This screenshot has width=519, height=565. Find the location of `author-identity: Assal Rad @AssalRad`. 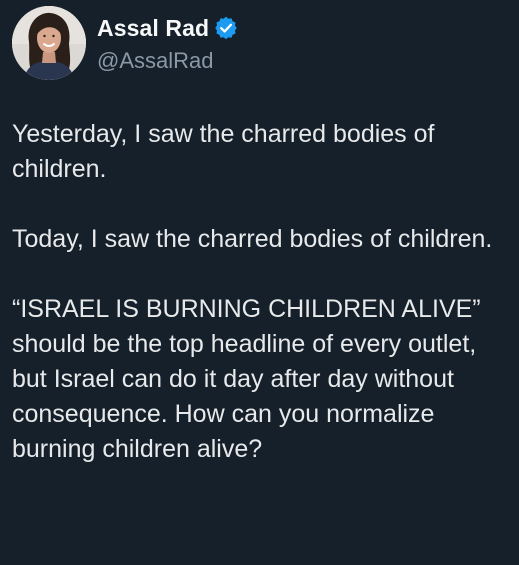

author-identity: Assal Rad @AssalRad is located at coordinates (167, 43).